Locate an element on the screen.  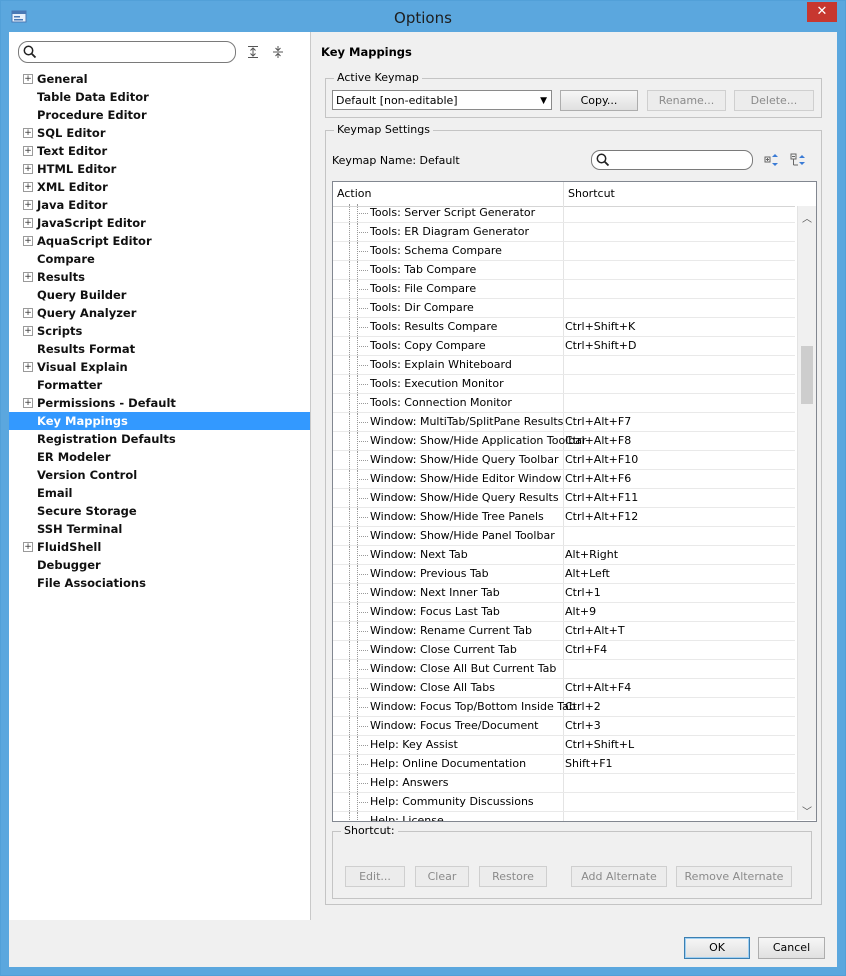
table-row: Tools: Schema Compare is located at coordinates (564, 251).